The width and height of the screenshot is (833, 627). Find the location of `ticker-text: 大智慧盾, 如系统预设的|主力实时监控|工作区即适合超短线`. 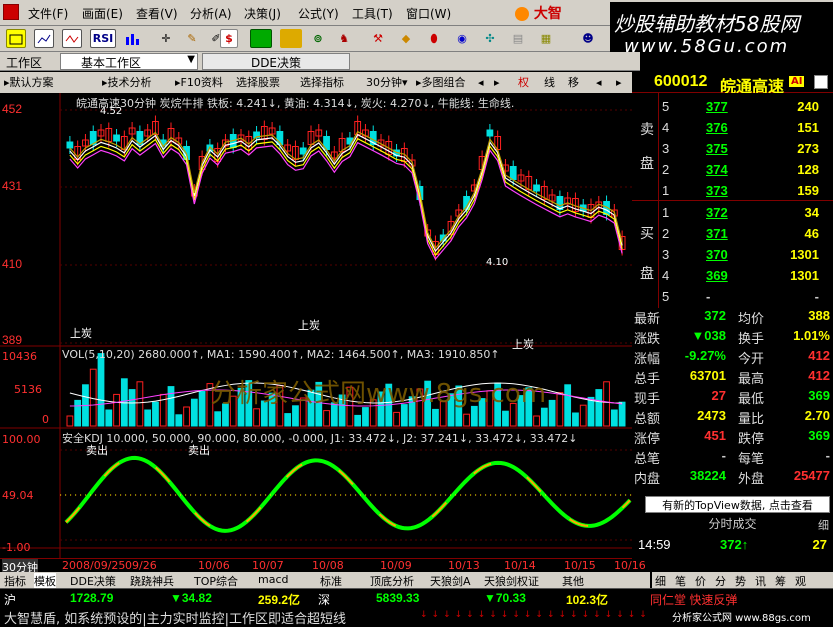

ticker-text: 大智慧盾, 如系统预设的|主力实时监控|工作区即适合超短线 is located at coordinates (212, 617).